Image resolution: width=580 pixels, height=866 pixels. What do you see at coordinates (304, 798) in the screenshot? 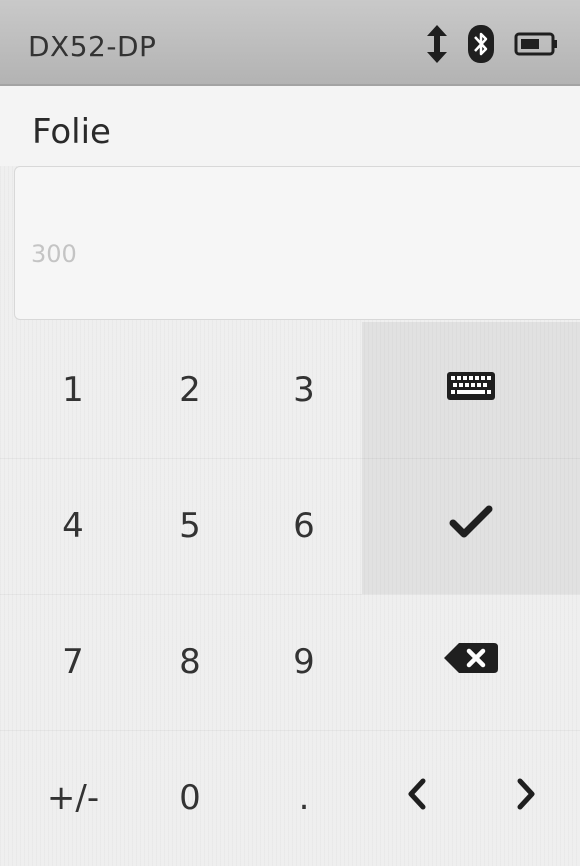
I see `decimal-point-key: .` at bounding box center [304, 798].